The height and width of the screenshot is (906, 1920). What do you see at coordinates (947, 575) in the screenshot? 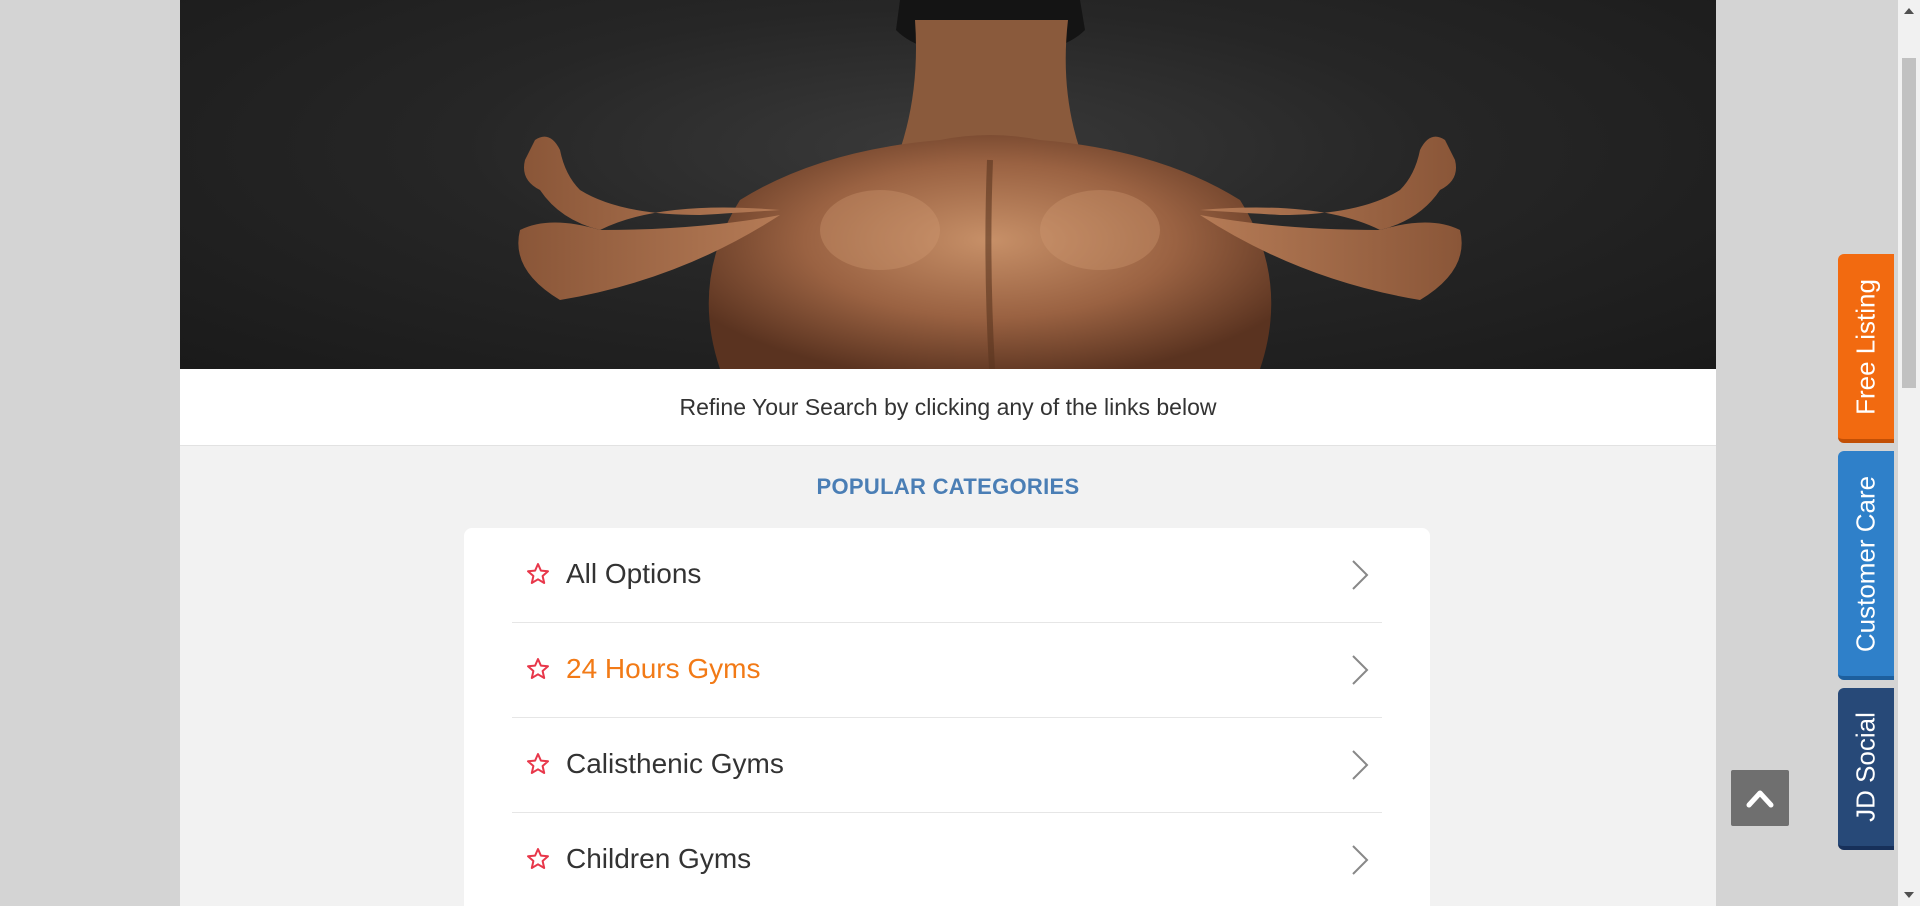
I see `category-item-all-options: All Options` at bounding box center [947, 575].